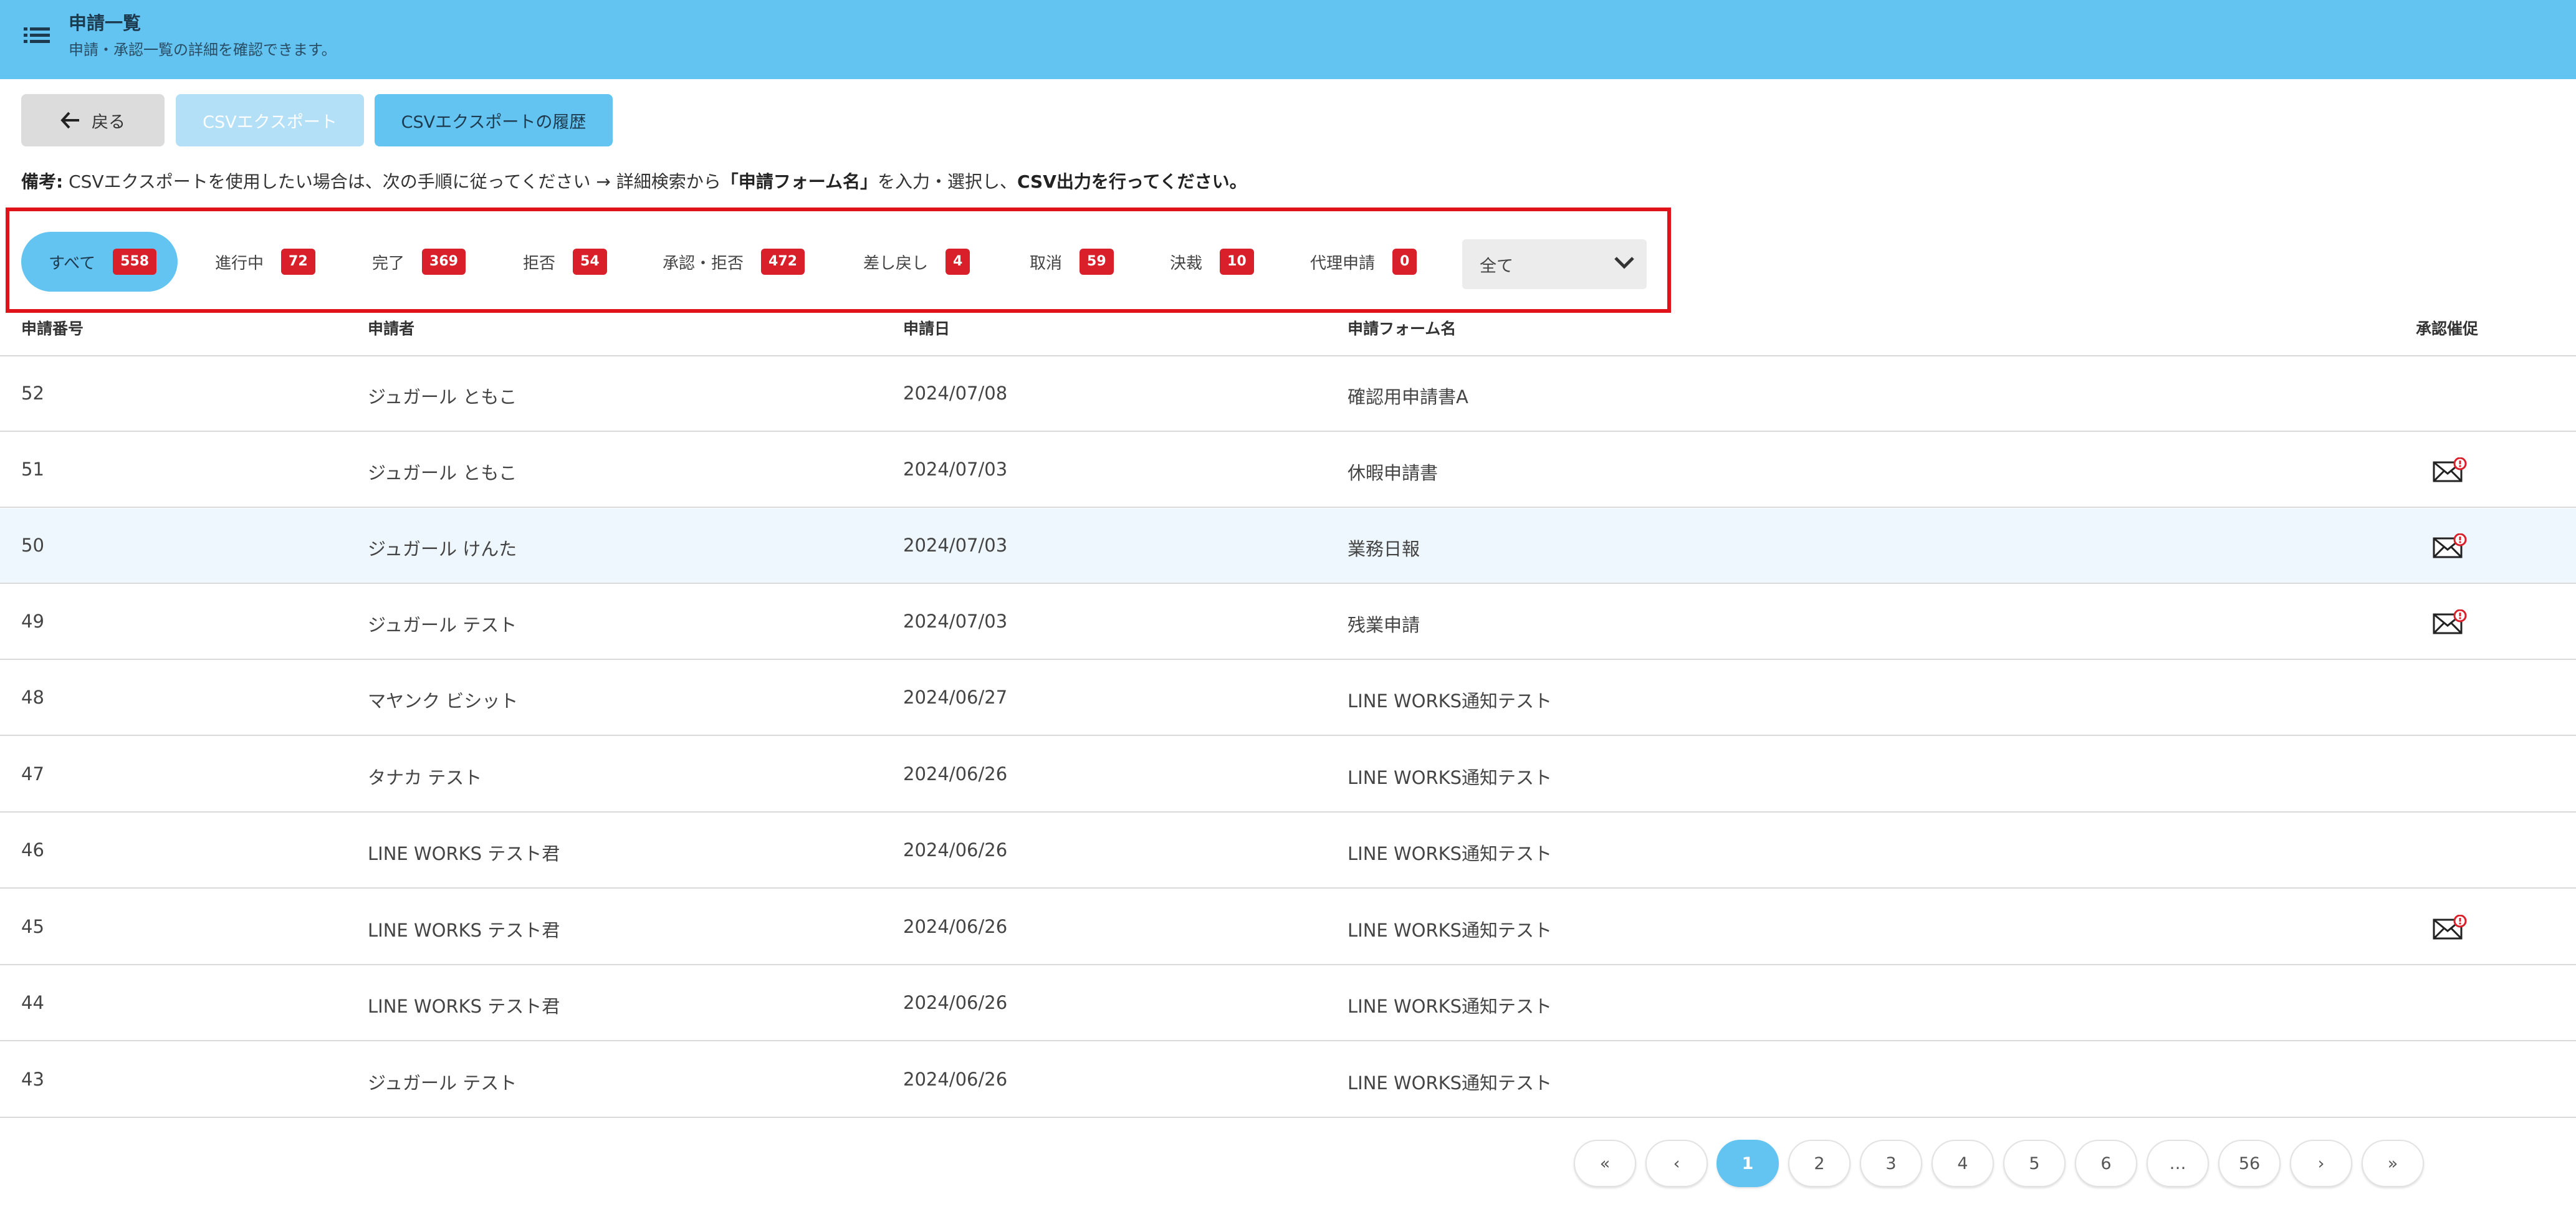  I want to click on filter-tab-completed: 完了 369, so click(419, 262).